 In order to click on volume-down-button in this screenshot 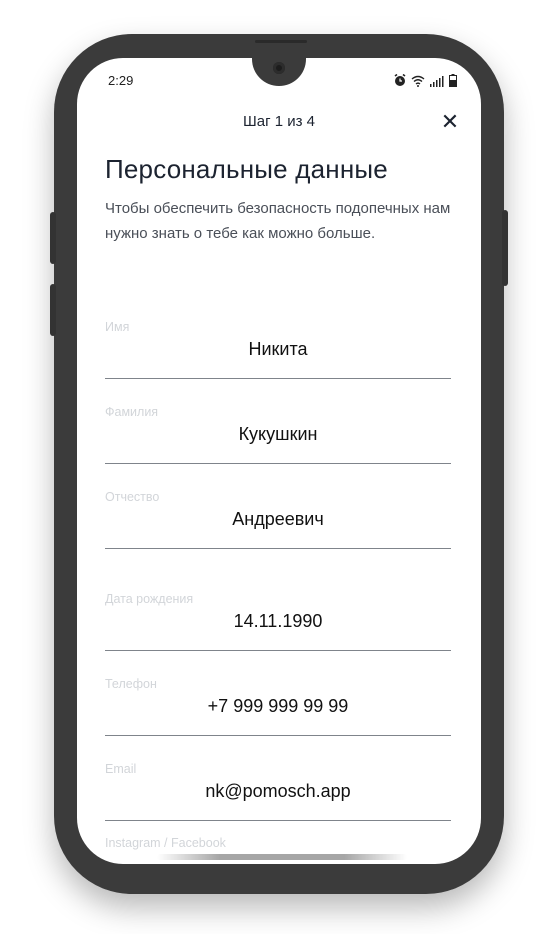, I will do `click(53, 310)`.